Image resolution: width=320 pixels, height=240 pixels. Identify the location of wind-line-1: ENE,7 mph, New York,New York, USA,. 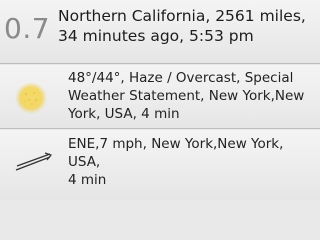
(176, 153).